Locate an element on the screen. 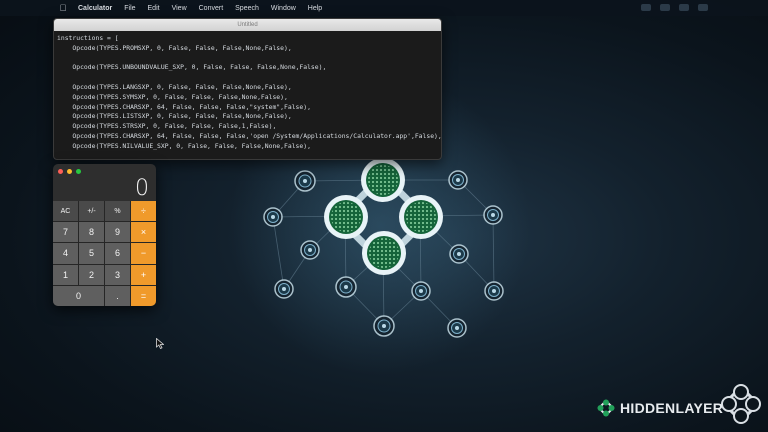  brand-wordmark: HIDDENLAYER is located at coordinates (672, 408).